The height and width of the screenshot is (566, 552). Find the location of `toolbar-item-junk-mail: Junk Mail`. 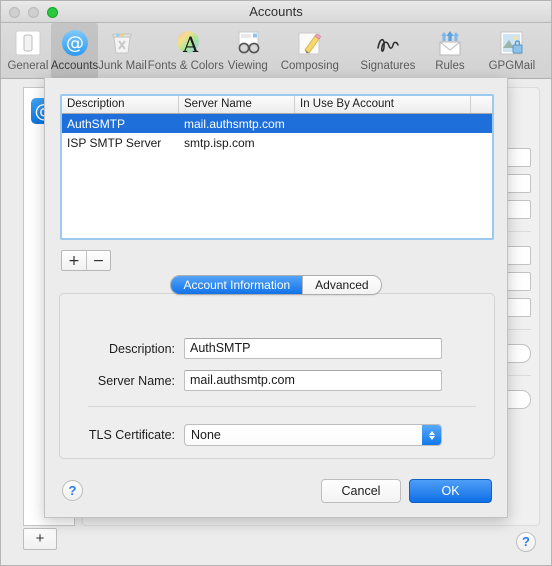

toolbar-item-junk-mail: Junk Mail is located at coordinates (122, 51).